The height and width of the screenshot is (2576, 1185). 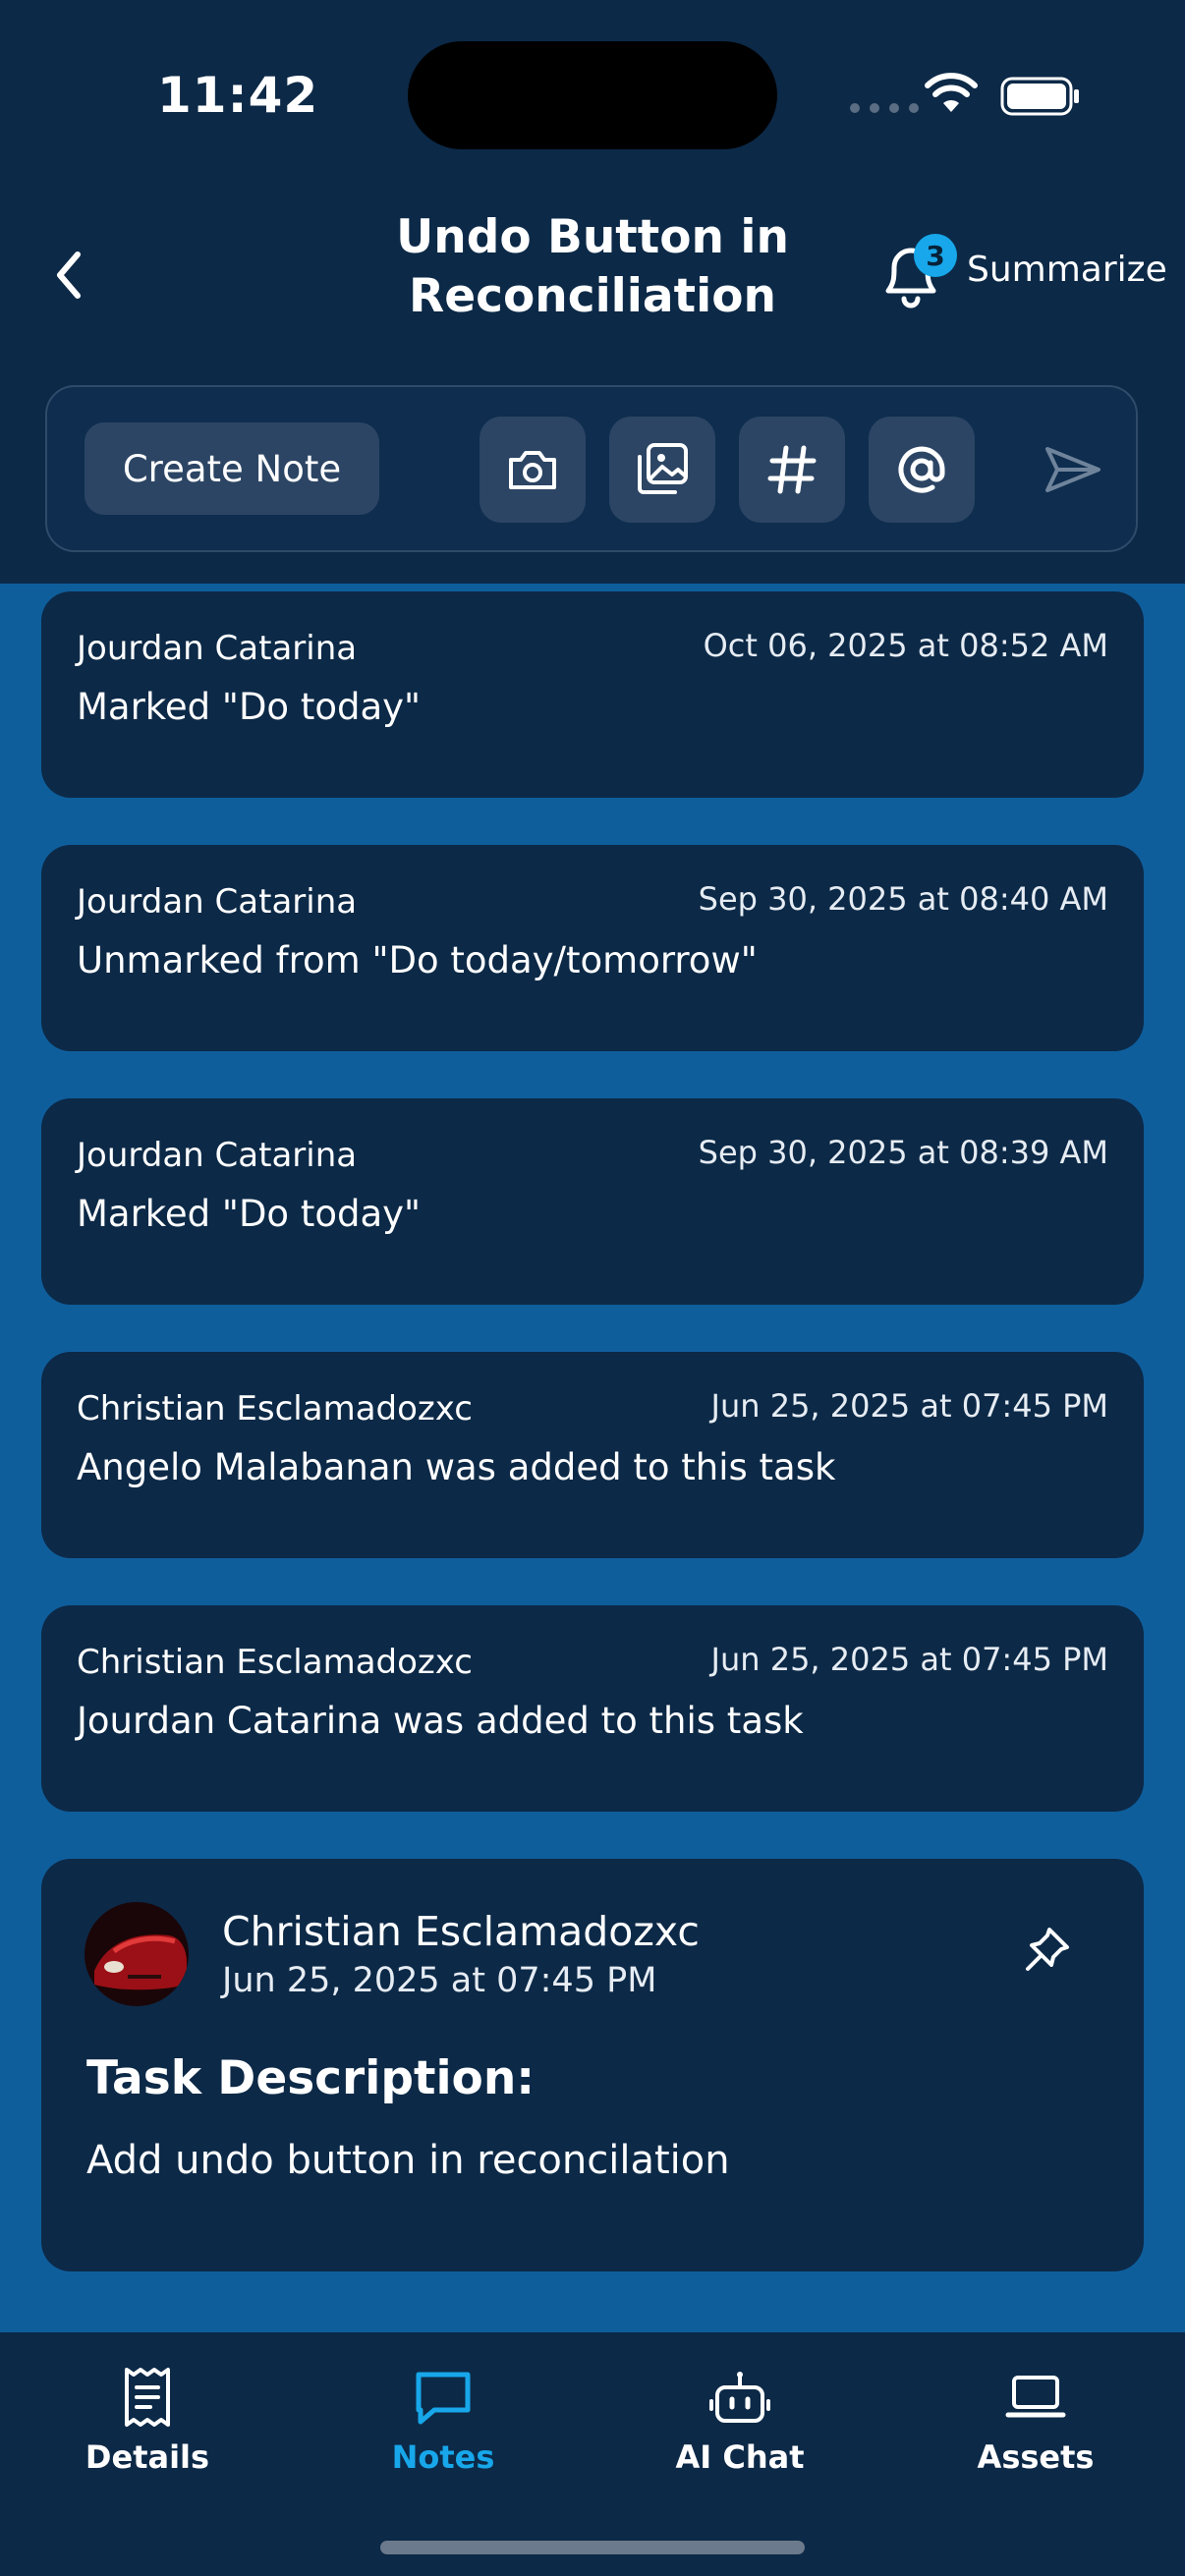 I want to click on back-button, so click(x=68, y=275).